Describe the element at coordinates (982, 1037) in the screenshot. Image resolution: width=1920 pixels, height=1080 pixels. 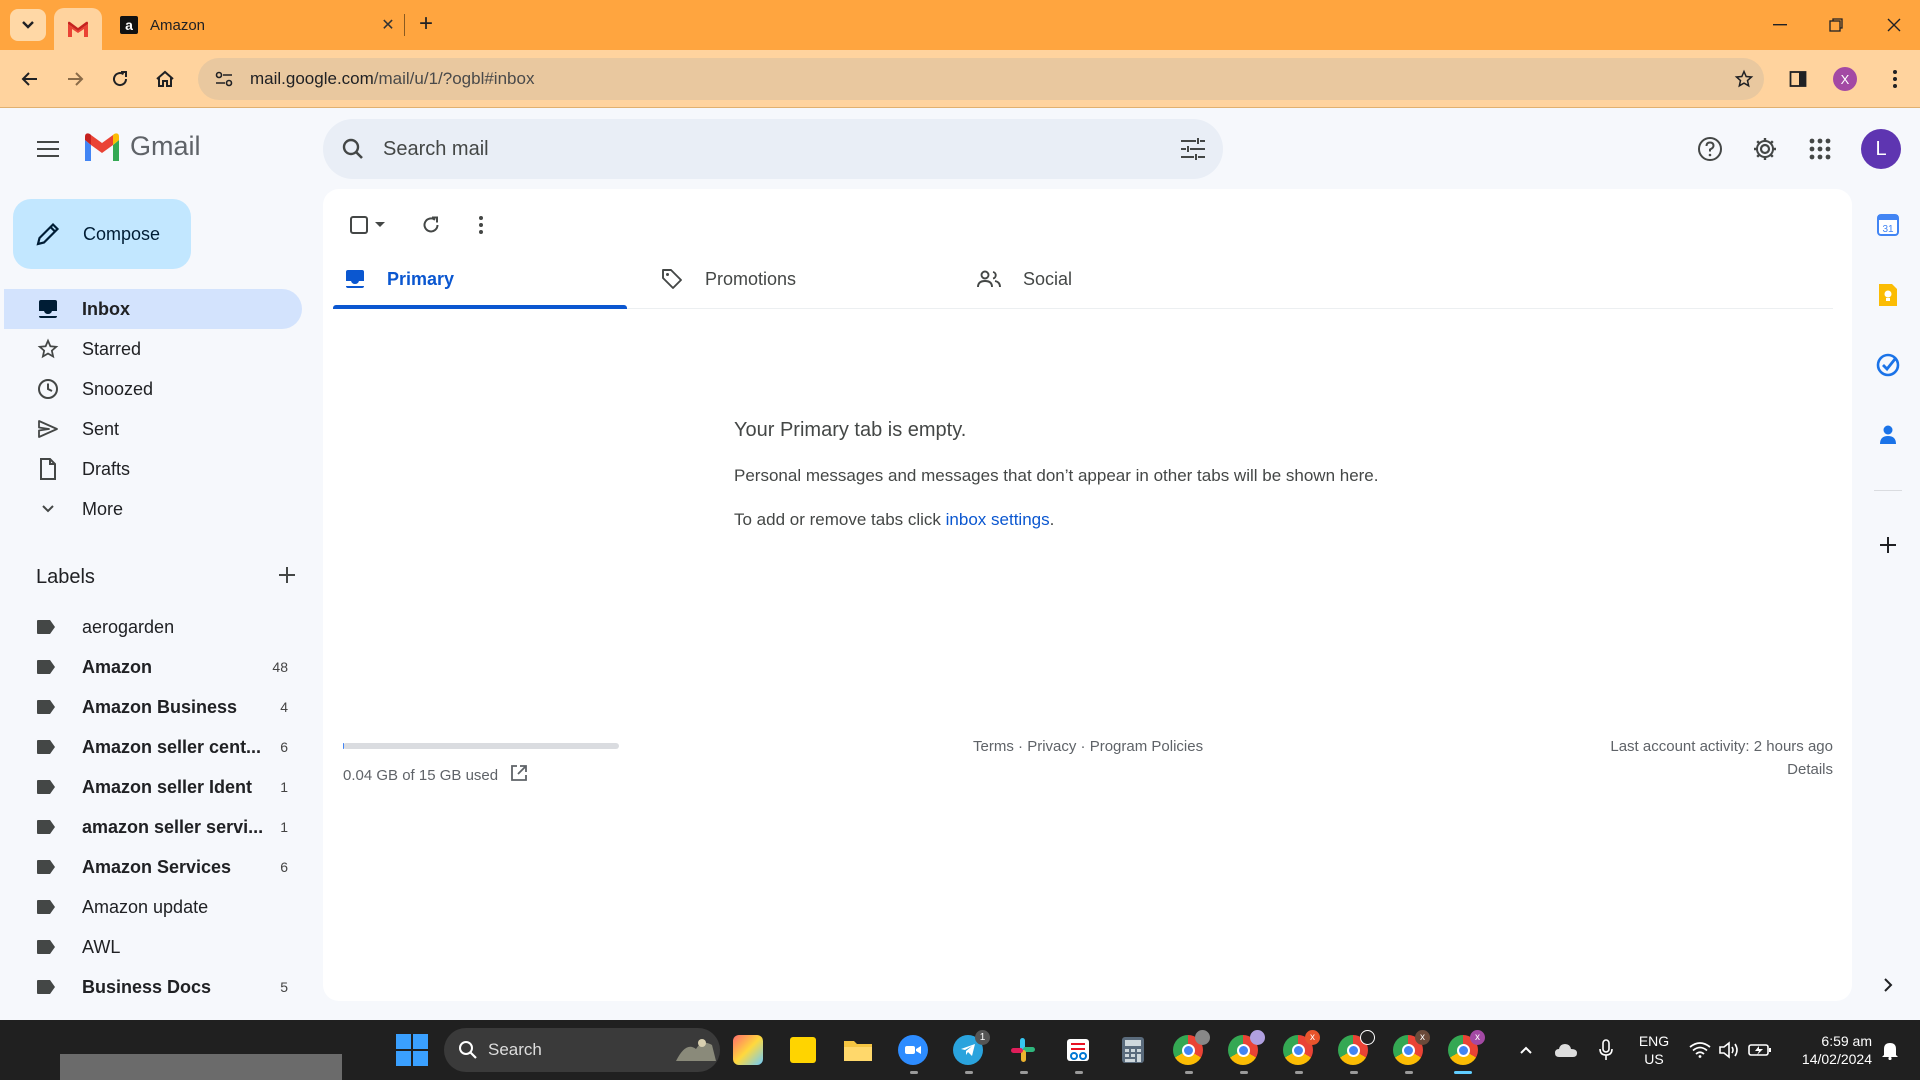
I see `telegram-badge: 1` at that location.